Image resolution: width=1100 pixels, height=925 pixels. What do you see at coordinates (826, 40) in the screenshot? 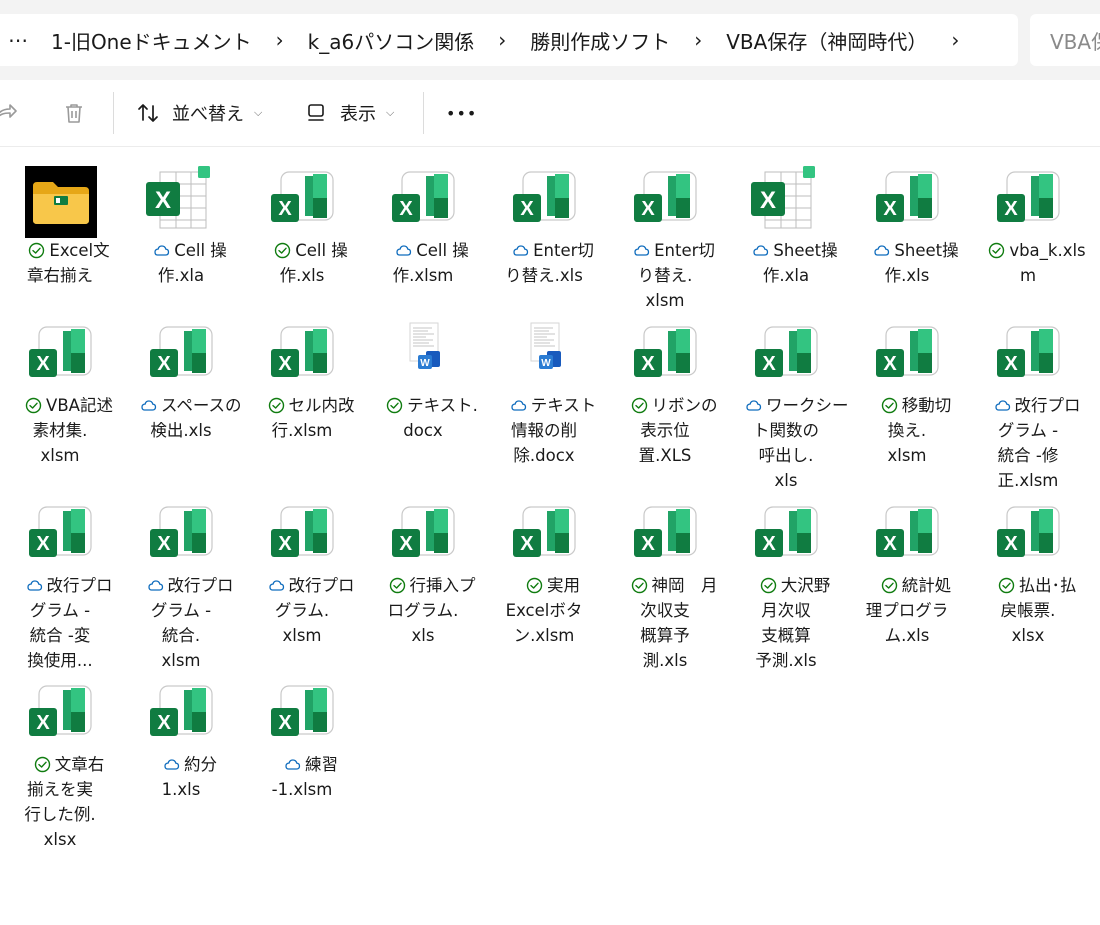
I see `breadcrumb-item-vba: VBA保存（神岡時代）` at bounding box center [826, 40].